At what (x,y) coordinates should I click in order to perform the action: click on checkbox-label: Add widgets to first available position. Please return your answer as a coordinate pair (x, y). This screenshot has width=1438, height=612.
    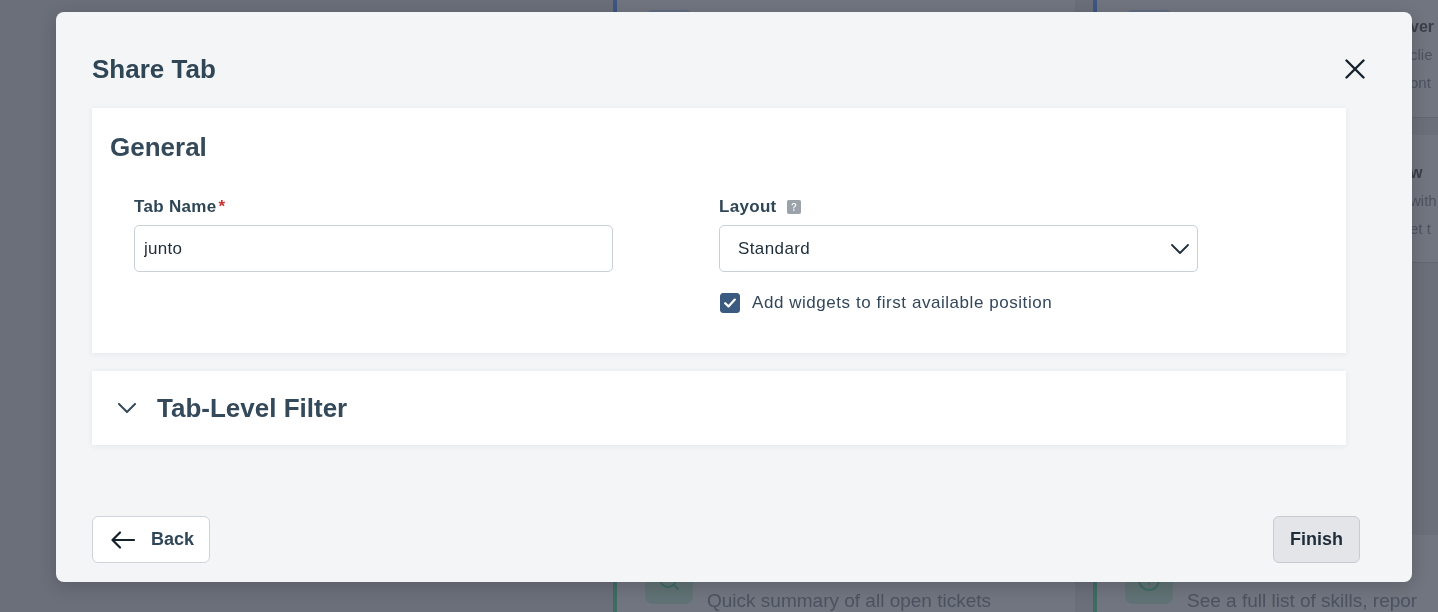
    Looking at the image, I should click on (902, 303).